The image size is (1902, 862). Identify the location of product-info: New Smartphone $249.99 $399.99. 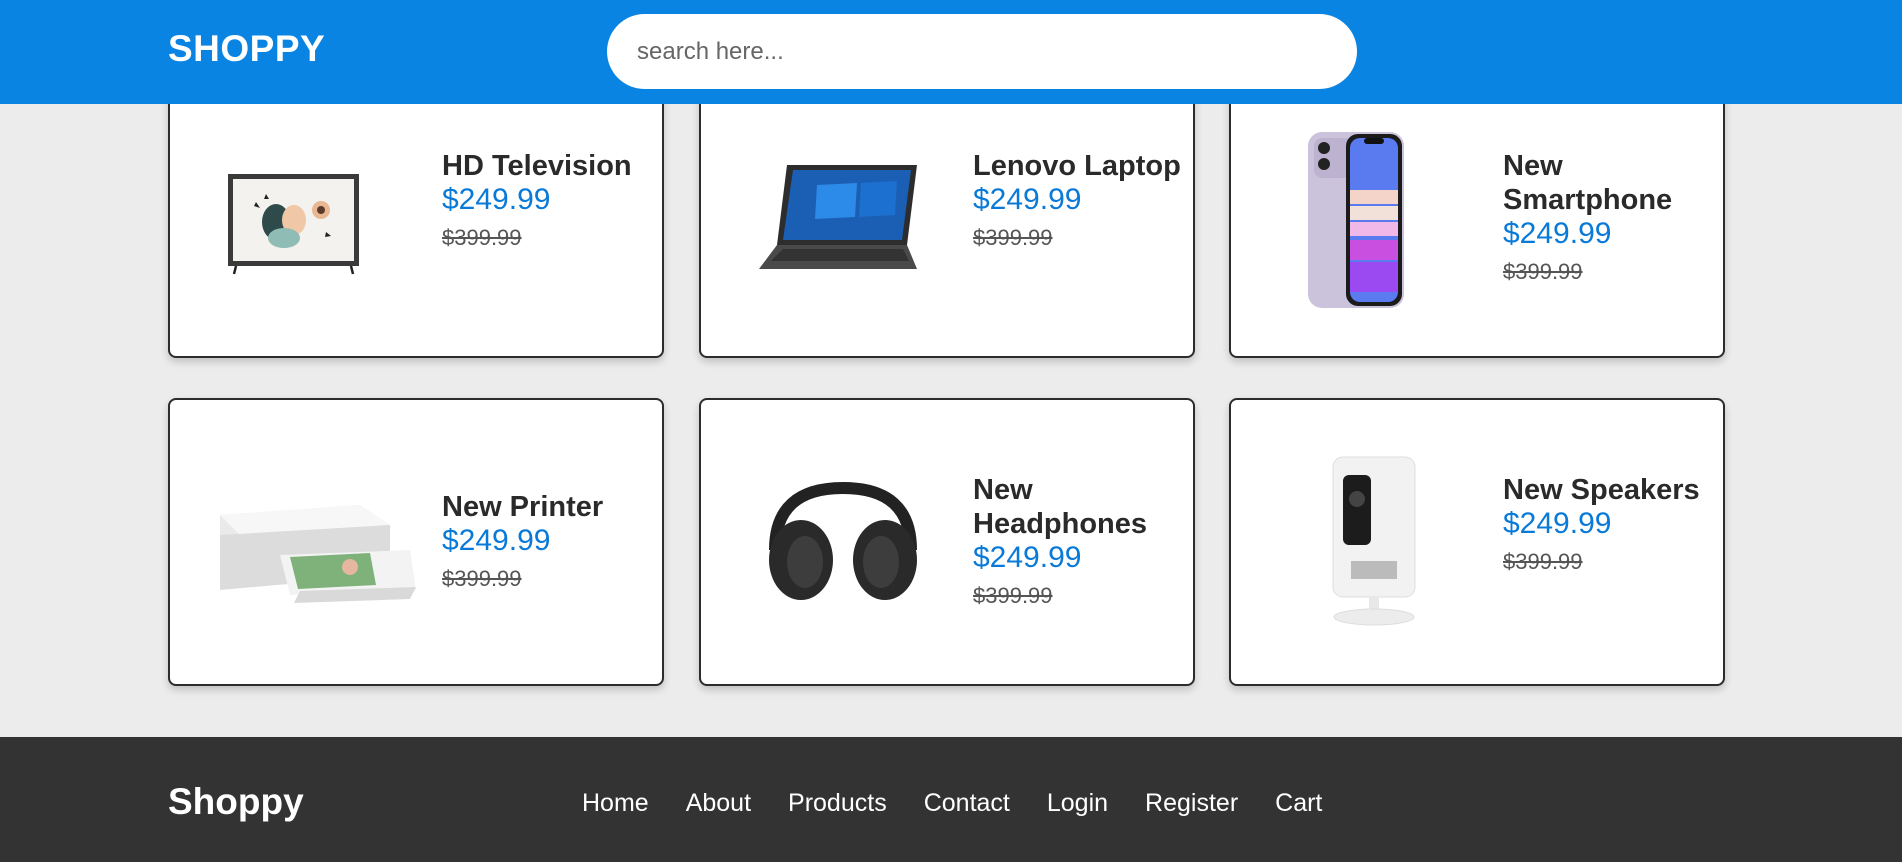
(1608, 217).